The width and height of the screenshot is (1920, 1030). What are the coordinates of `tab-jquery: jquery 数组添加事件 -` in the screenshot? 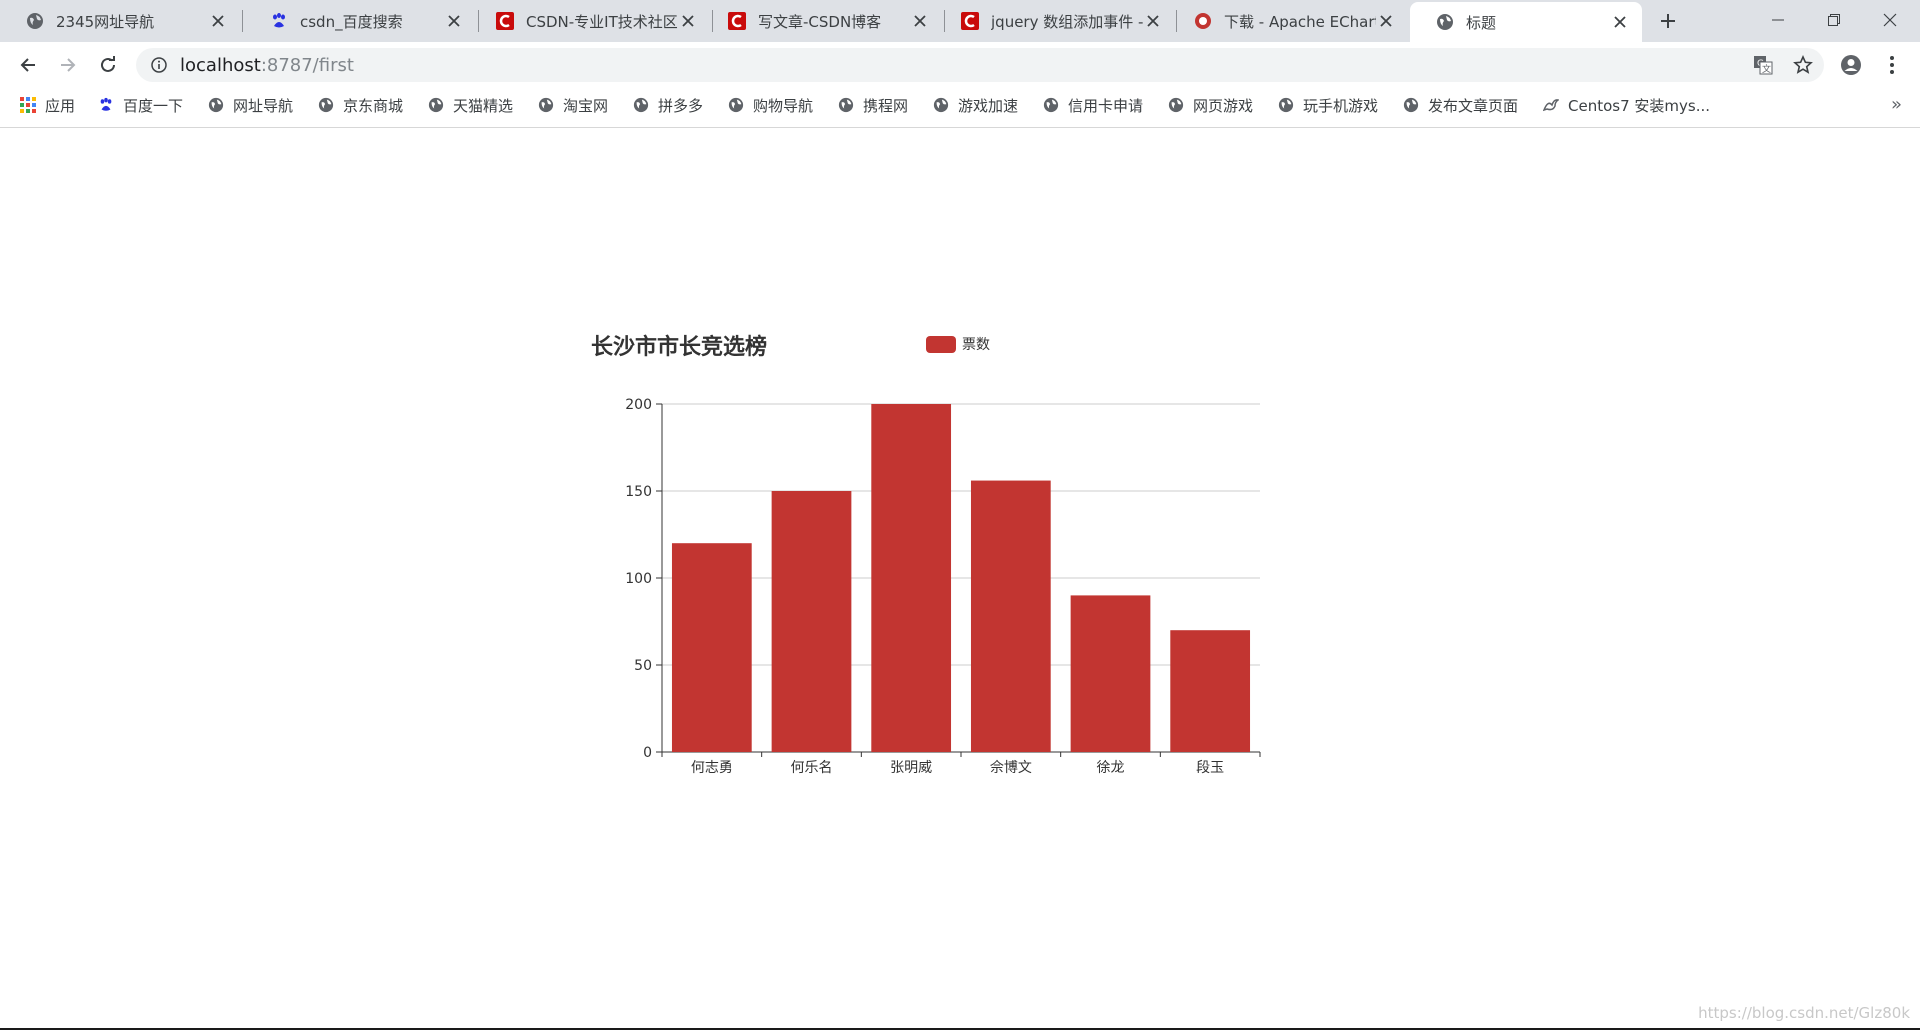 It's located at (1055, 21).